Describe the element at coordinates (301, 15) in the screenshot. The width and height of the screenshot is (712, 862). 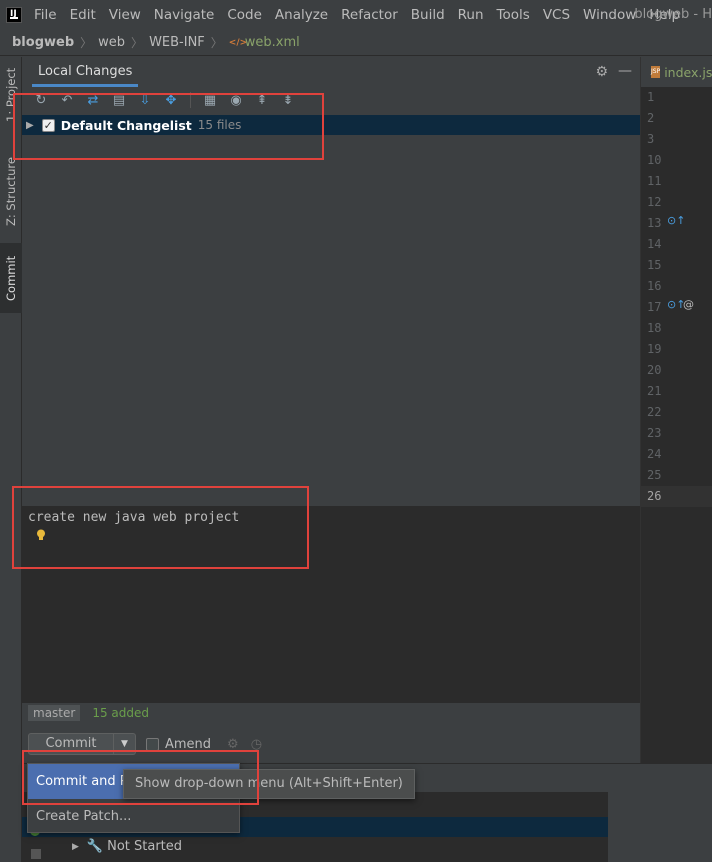
I see `menu-analyze: Analyze` at that location.